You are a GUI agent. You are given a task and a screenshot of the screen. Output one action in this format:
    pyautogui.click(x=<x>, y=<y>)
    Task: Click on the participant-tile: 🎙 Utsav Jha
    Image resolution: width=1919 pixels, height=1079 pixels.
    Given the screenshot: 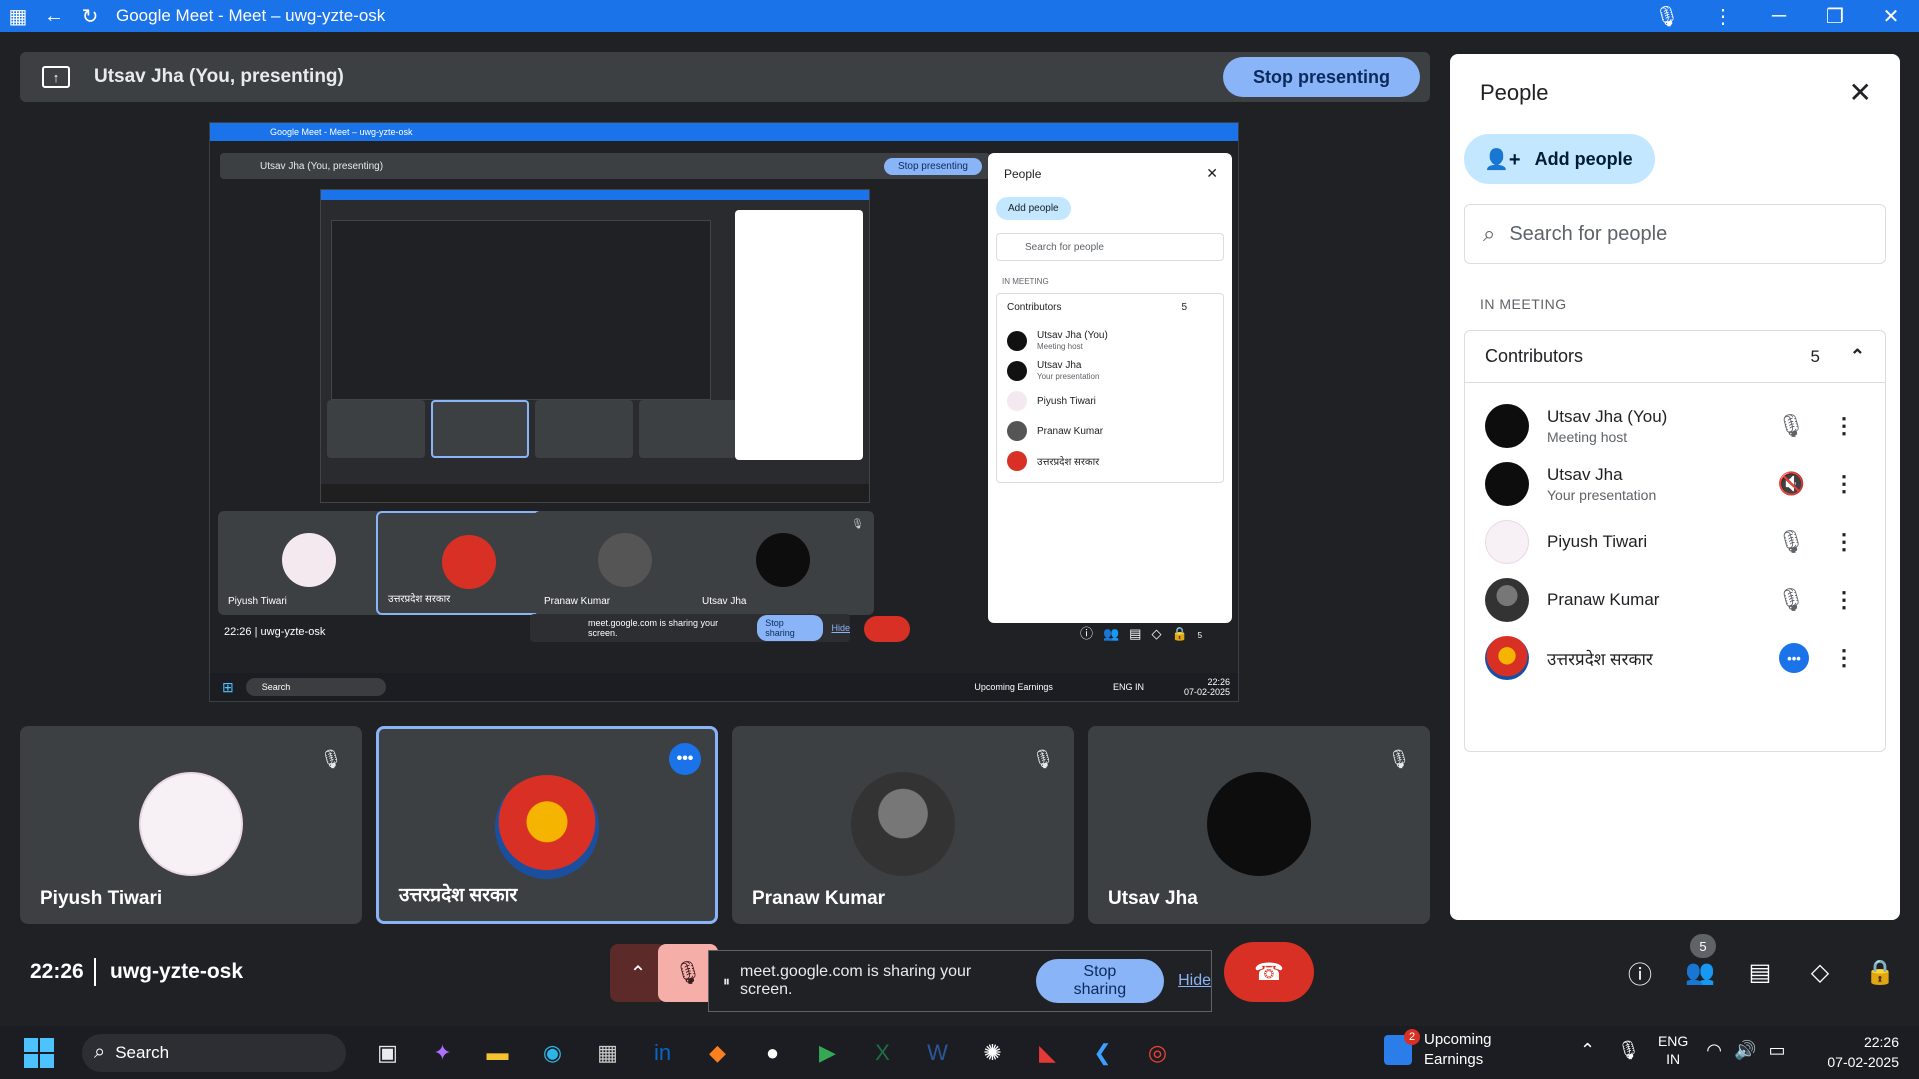 What is the action you would take?
    pyautogui.click(x=1259, y=825)
    